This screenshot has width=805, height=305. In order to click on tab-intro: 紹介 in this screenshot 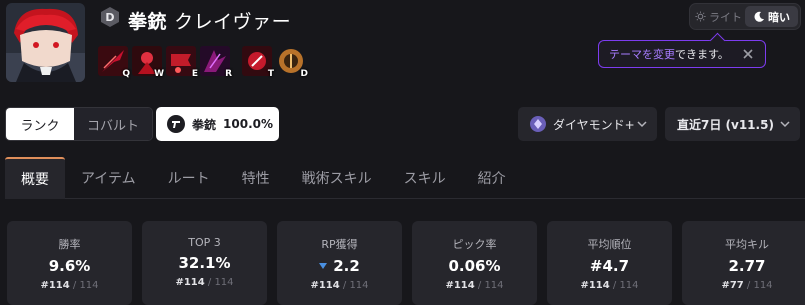, I will do `click(492, 178)`.